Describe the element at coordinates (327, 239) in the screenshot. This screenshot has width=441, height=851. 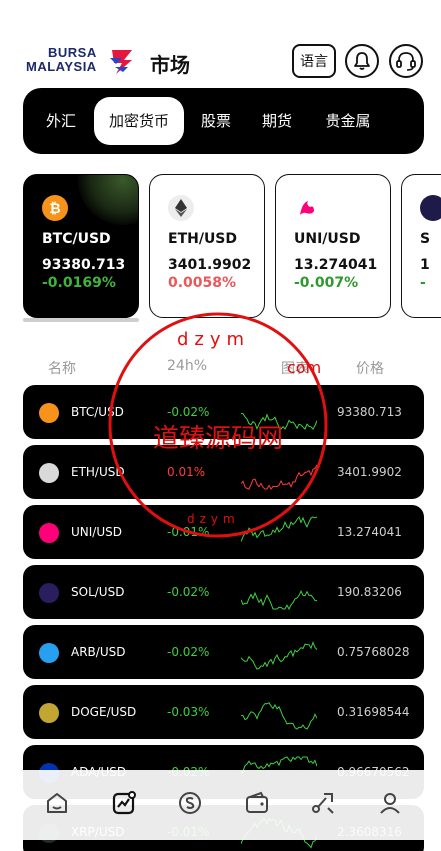
I see `card-pair: UNI/USD` at that location.